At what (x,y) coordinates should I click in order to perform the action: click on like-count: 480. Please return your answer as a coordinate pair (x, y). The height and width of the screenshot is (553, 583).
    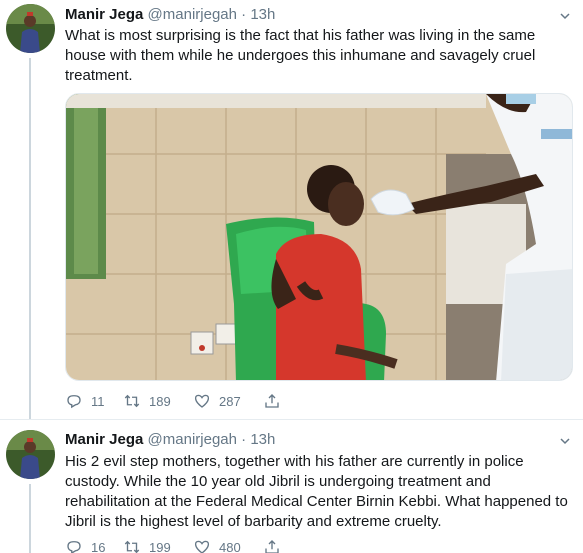
    Looking at the image, I should click on (230, 546).